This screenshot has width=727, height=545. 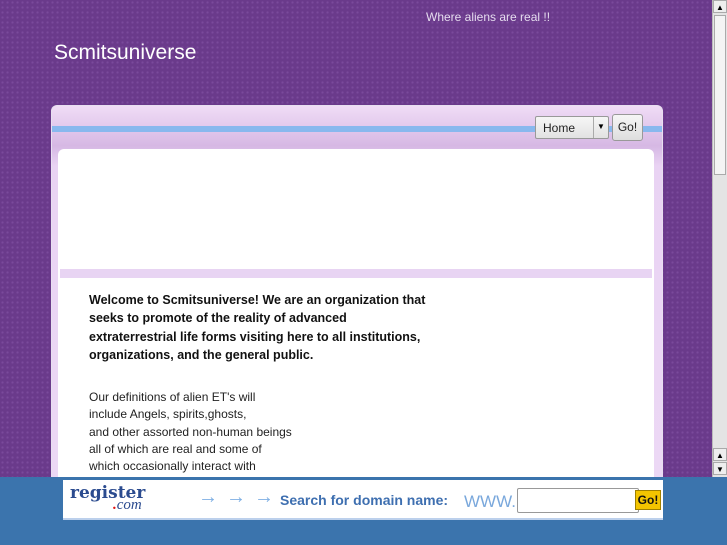 What do you see at coordinates (488, 17) in the screenshot?
I see `site-tagline: Where aliens are real !!` at bounding box center [488, 17].